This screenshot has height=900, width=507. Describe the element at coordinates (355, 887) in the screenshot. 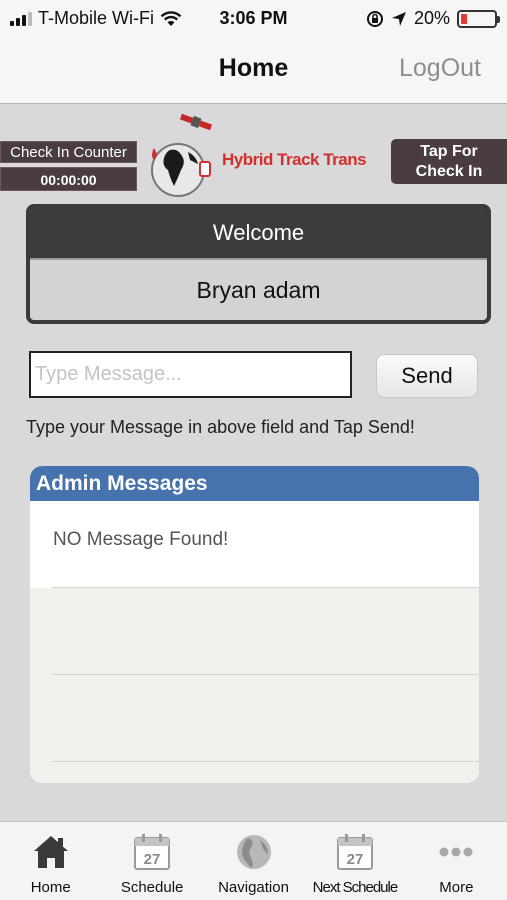

I see `tab-next-schedule-label: Next Schedule` at that location.